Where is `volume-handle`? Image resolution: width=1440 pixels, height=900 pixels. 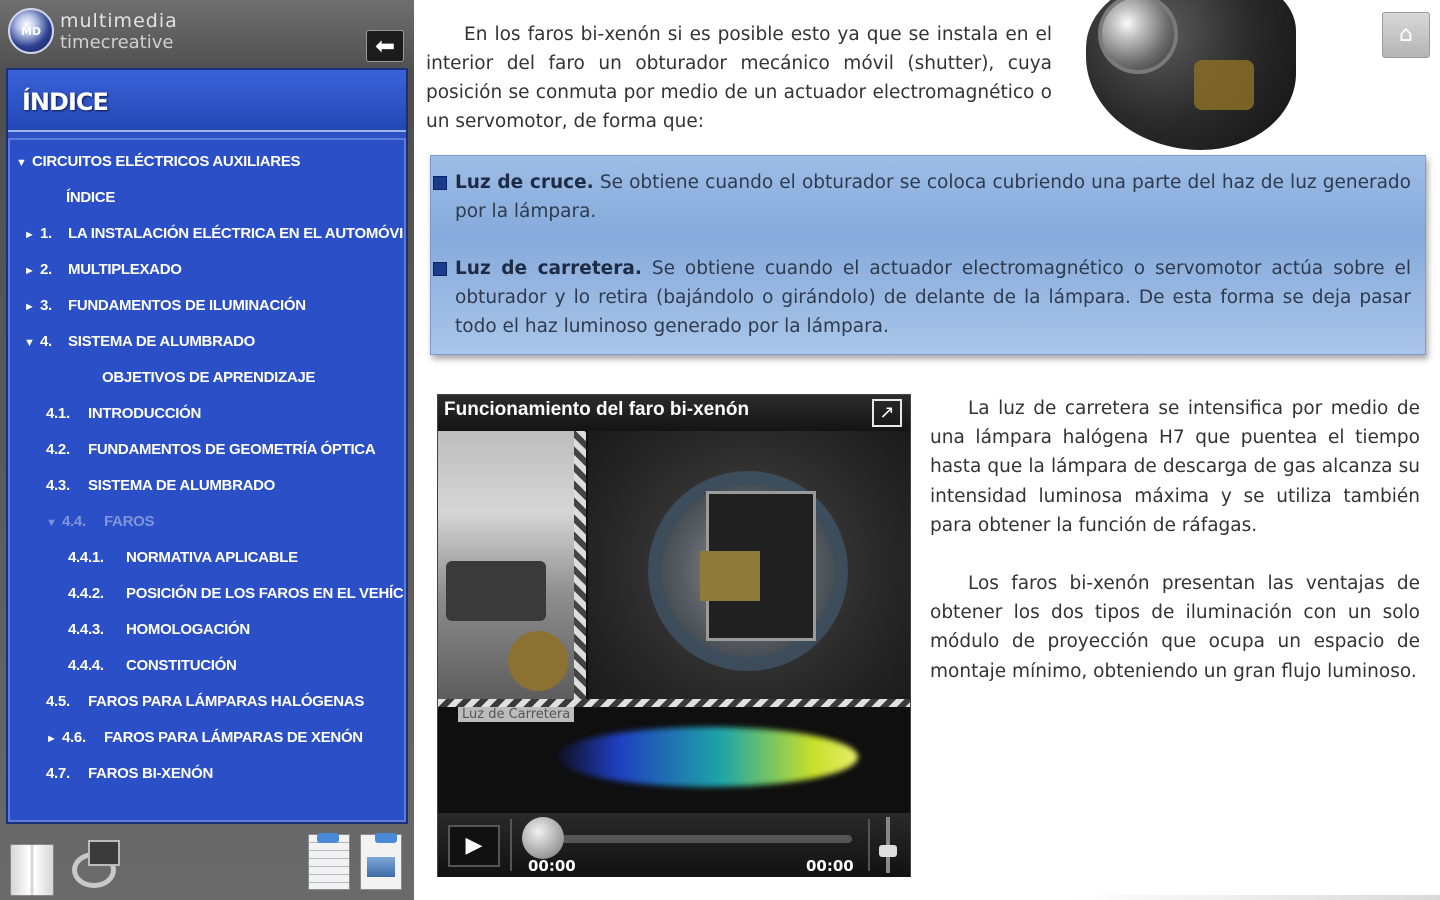
volume-handle is located at coordinates (888, 851).